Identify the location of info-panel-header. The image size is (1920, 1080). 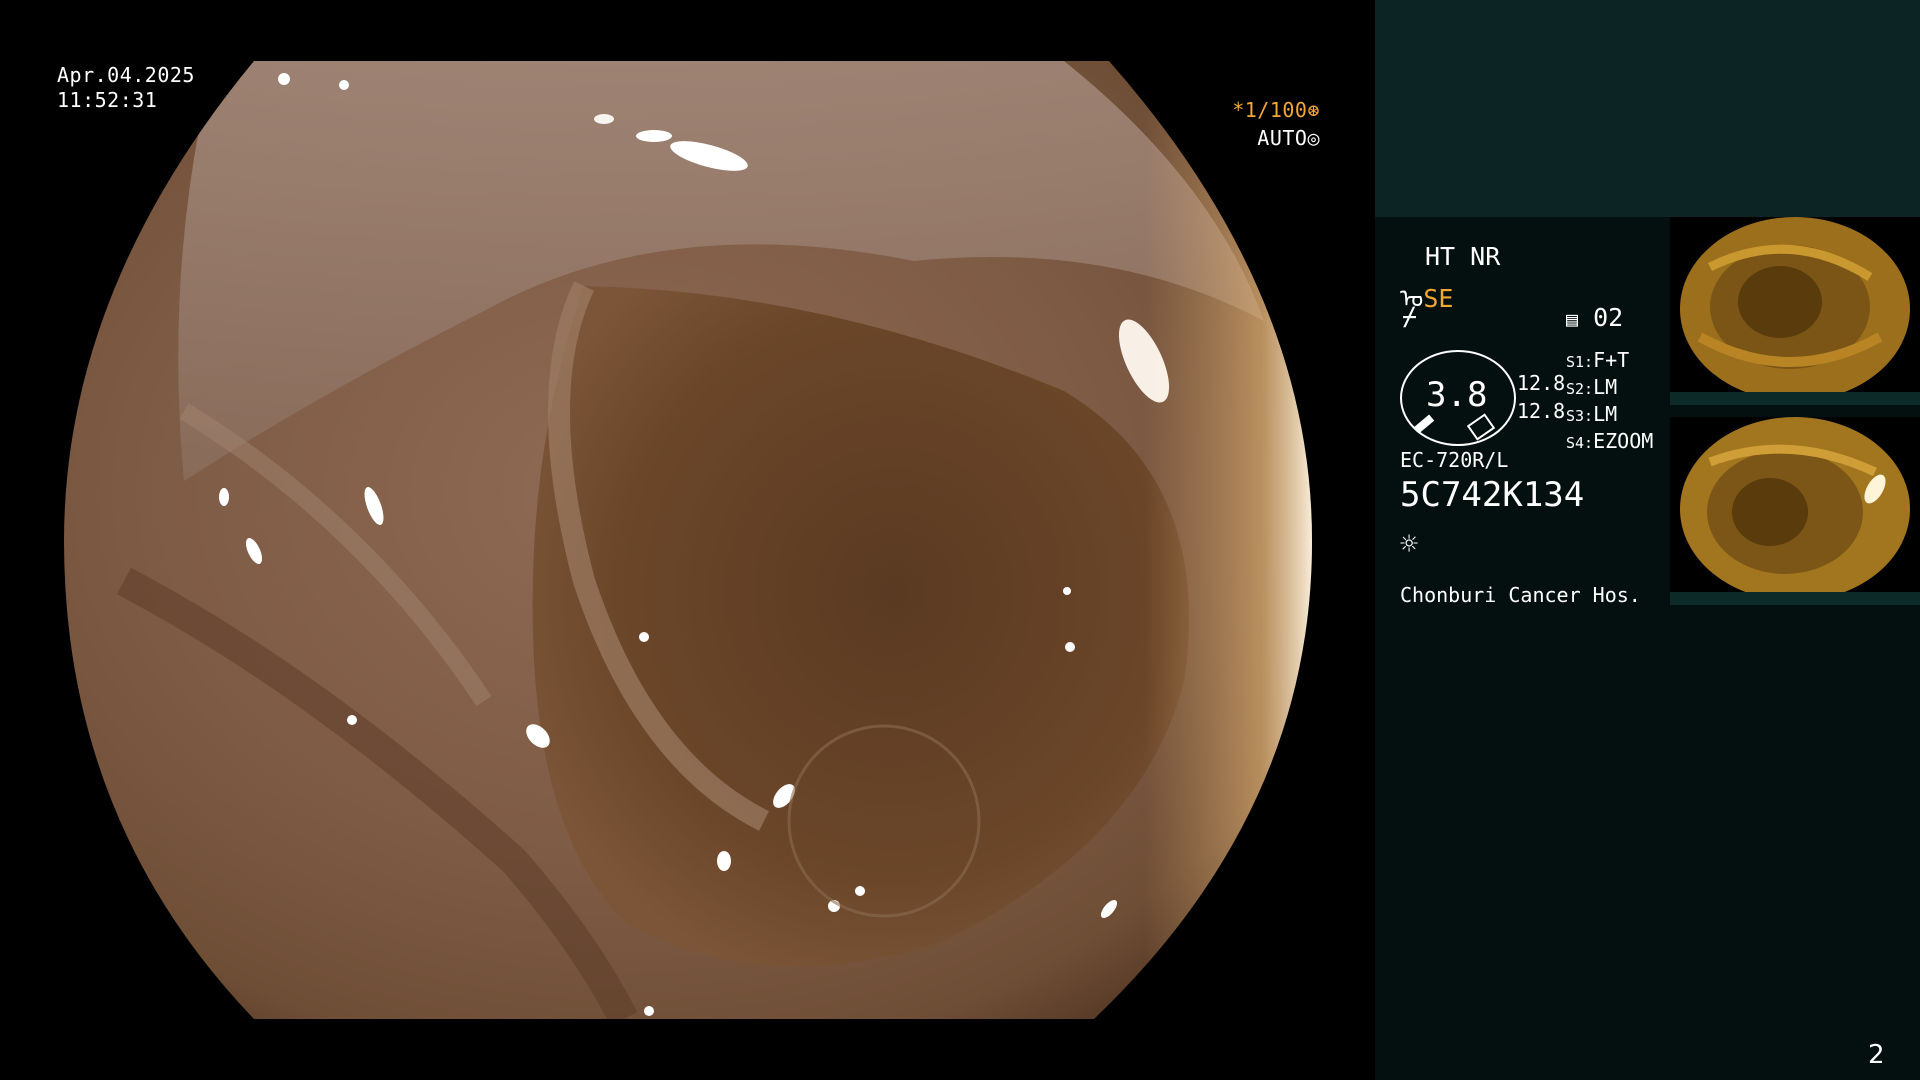
(1647, 108).